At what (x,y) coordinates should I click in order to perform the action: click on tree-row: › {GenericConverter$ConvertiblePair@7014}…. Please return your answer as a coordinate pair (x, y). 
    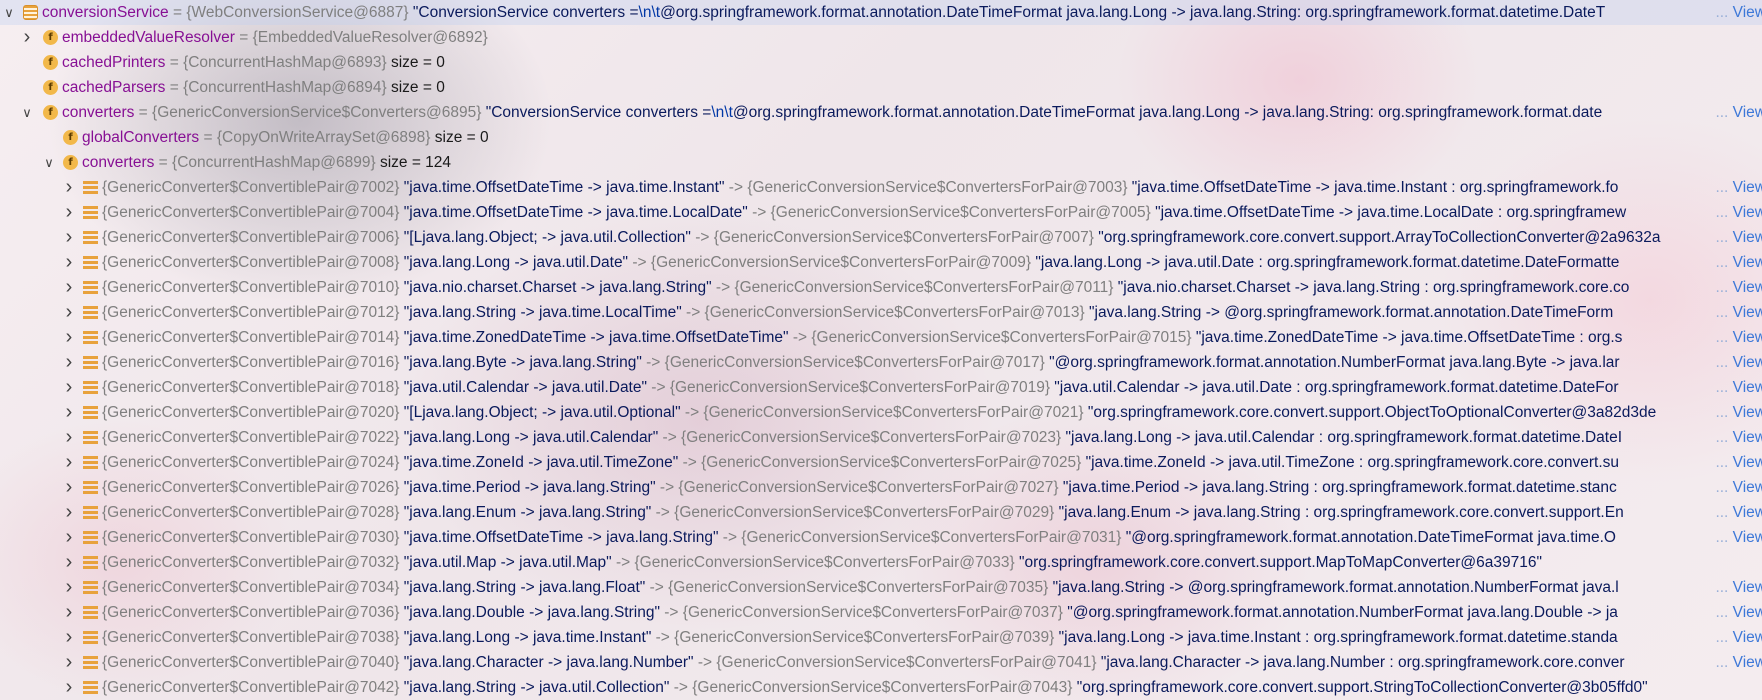
    Looking at the image, I should click on (881, 337).